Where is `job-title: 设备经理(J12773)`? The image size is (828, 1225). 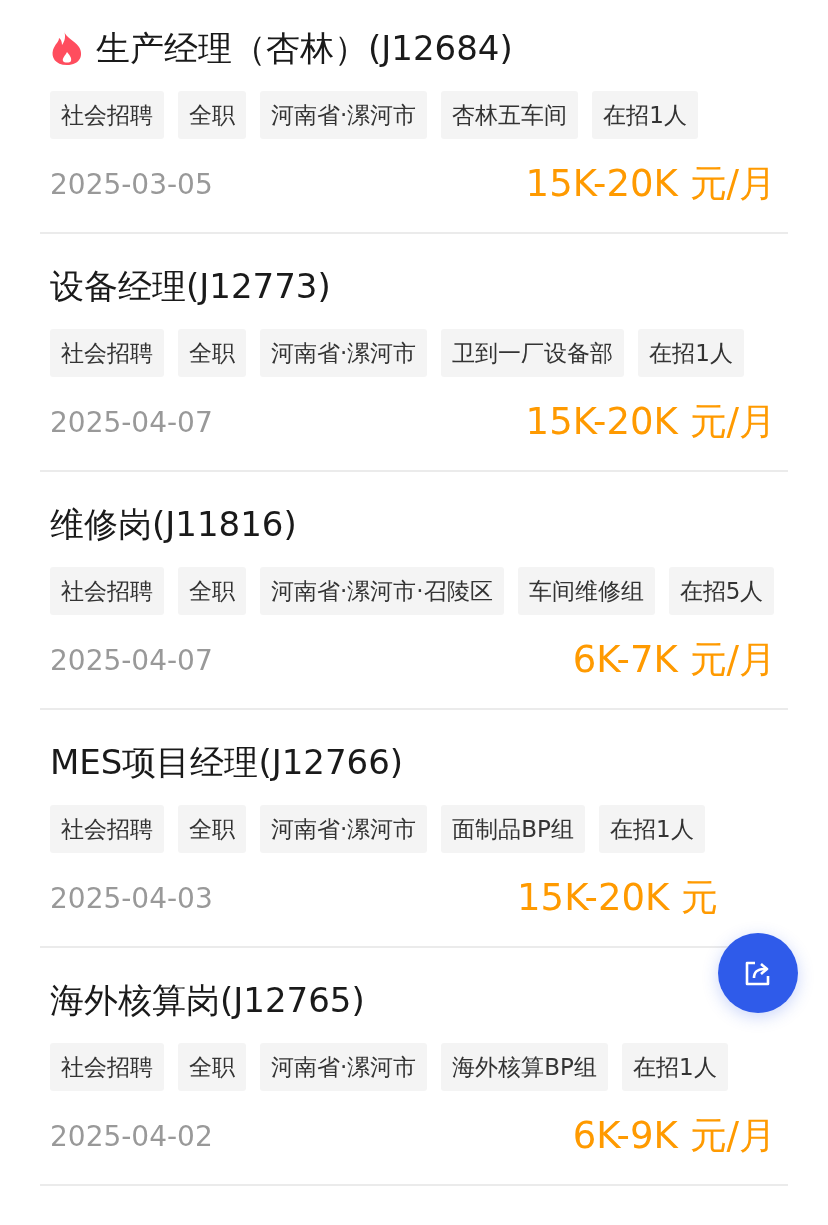 job-title: 设备经理(J12773) is located at coordinates (190, 286).